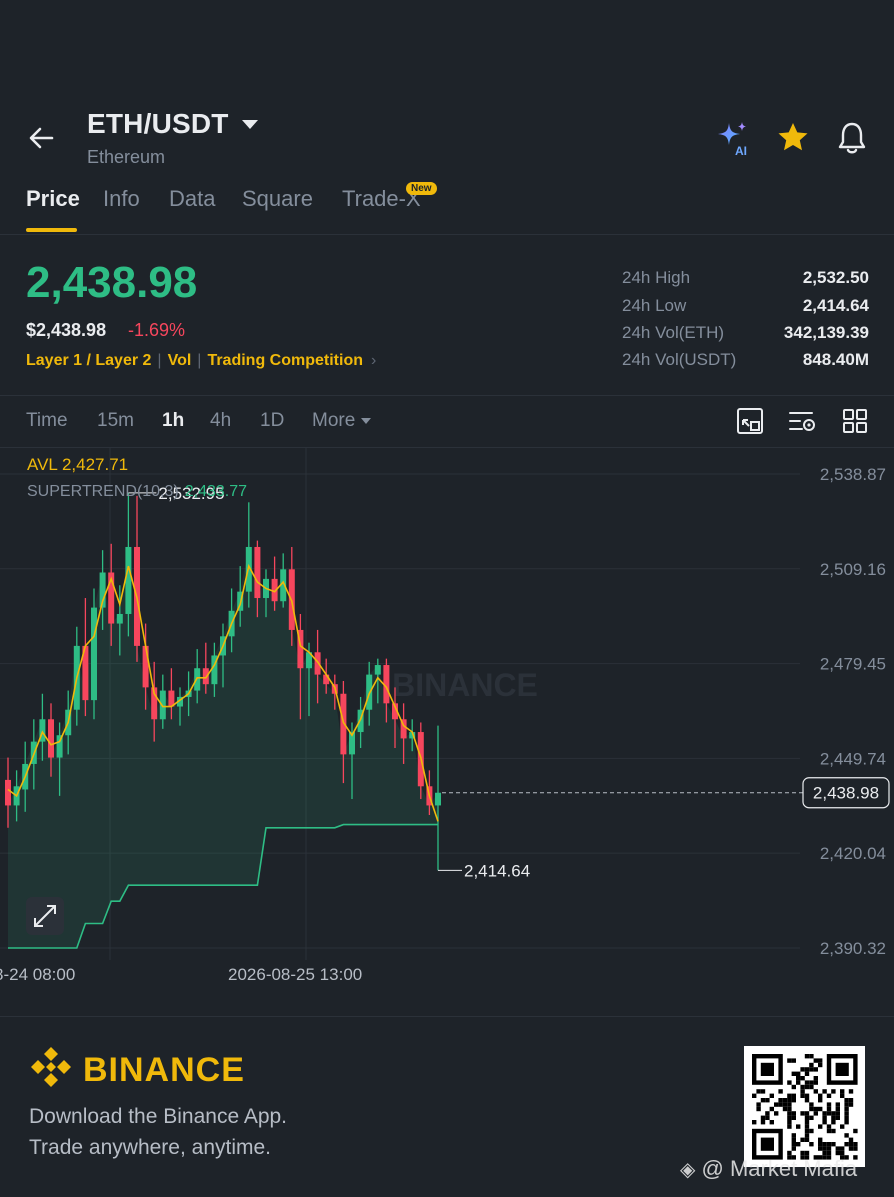  What do you see at coordinates (750, 421) in the screenshot?
I see `chart-expand-button` at bounding box center [750, 421].